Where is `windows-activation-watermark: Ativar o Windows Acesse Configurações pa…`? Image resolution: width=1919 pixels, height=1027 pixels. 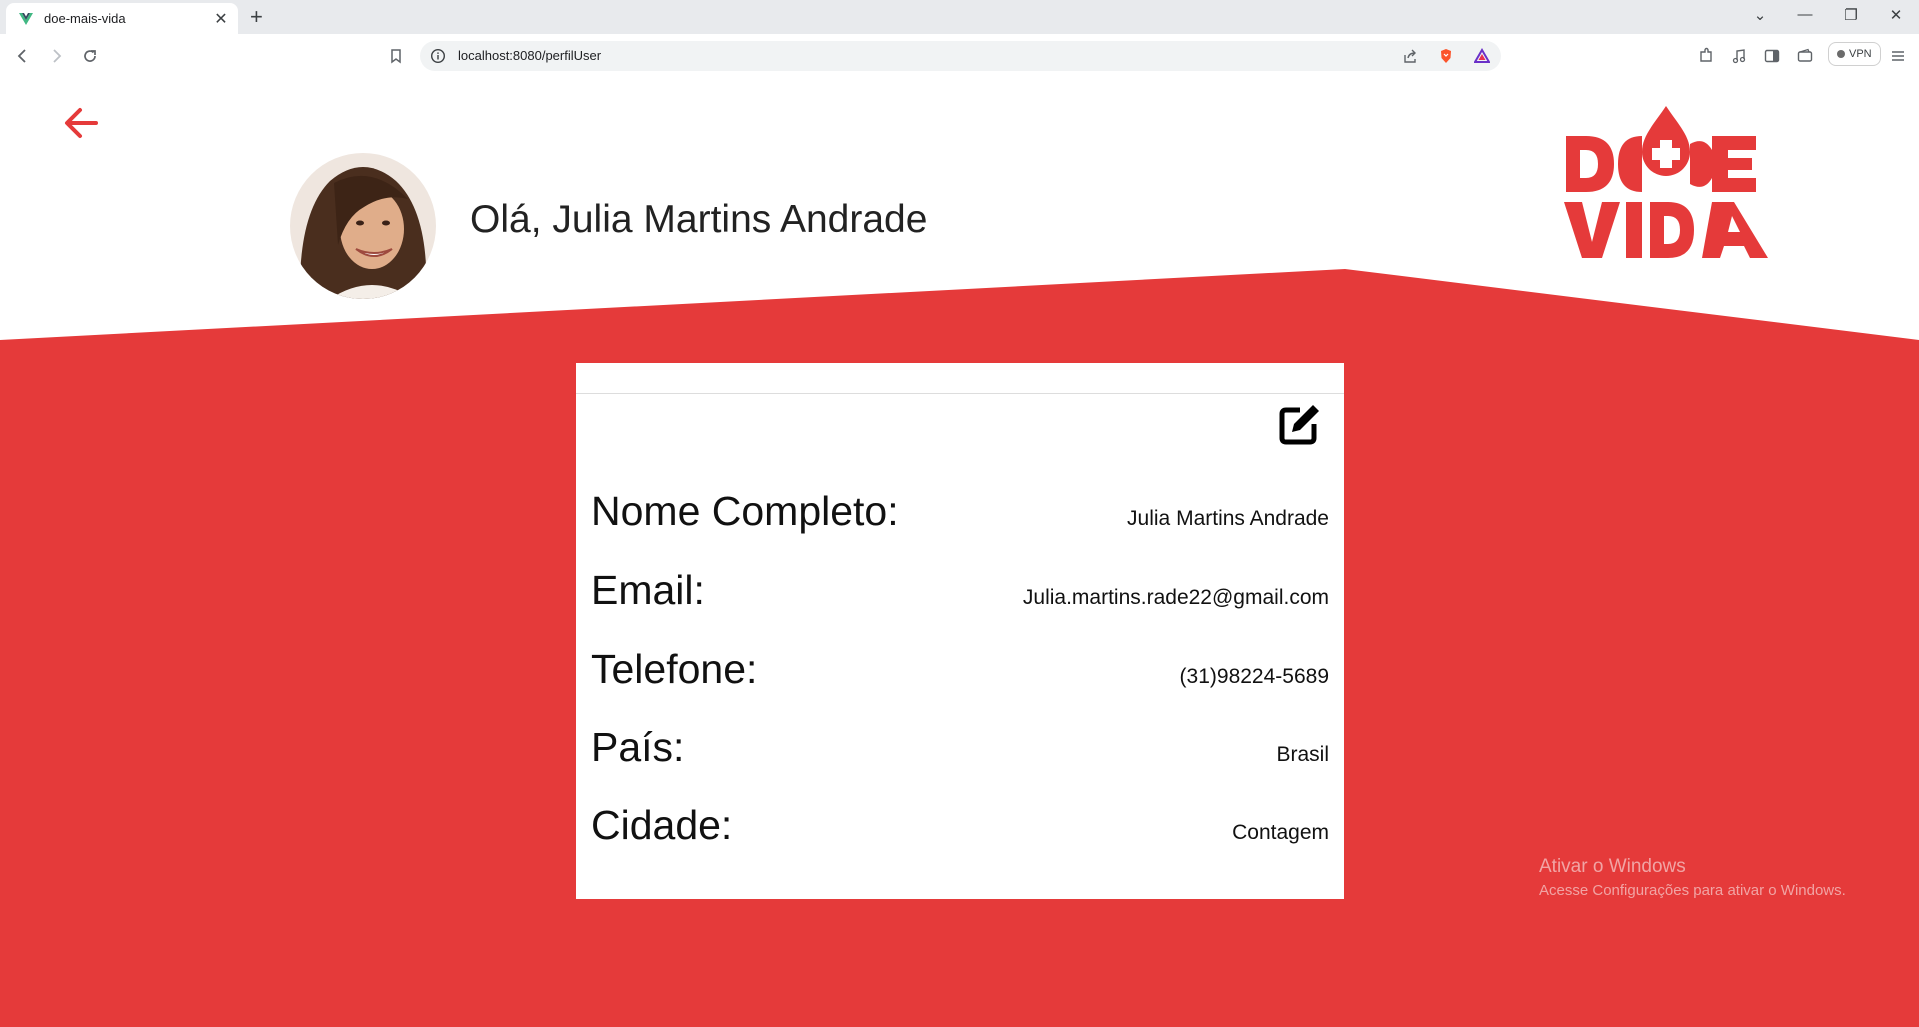 windows-activation-watermark: Ativar o Windows Acesse Configurações pa… is located at coordinates (1692, 877).